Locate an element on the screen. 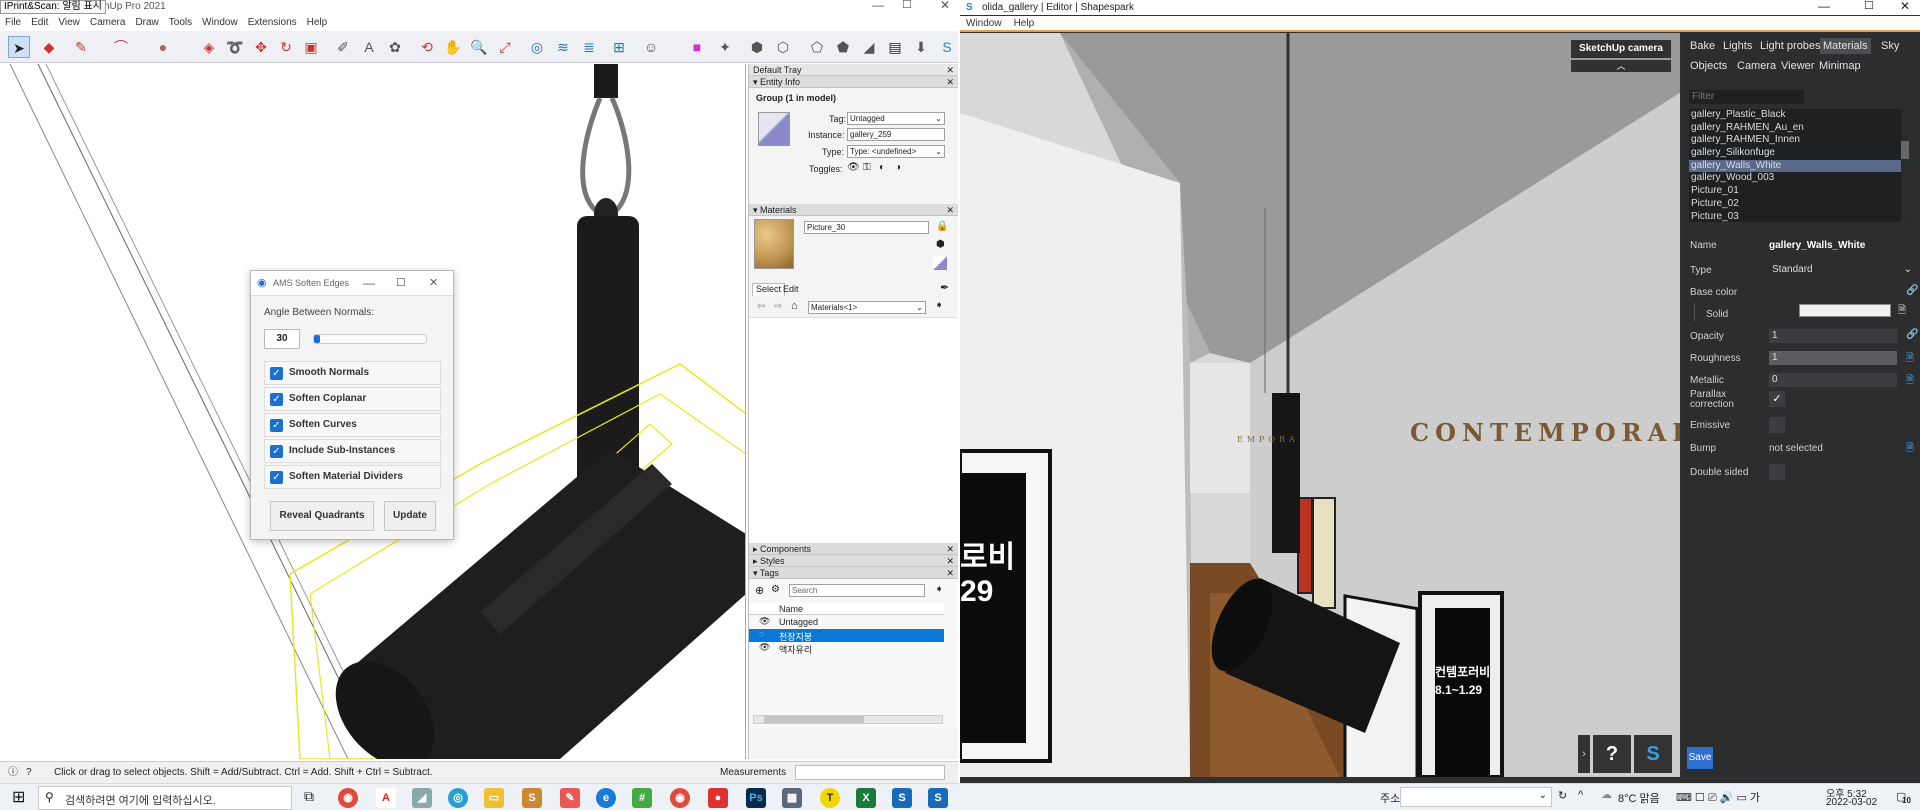 Image resolution: width=1920 pixels, height=810 pixels. zoom-extents-icon: ⤢ is located at coordinates (505, 47).